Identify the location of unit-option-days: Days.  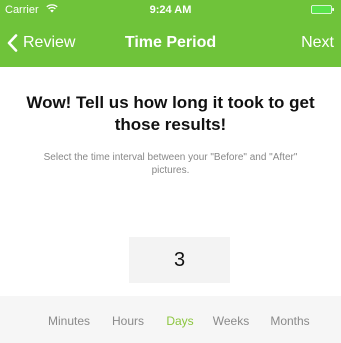
(179, 321).